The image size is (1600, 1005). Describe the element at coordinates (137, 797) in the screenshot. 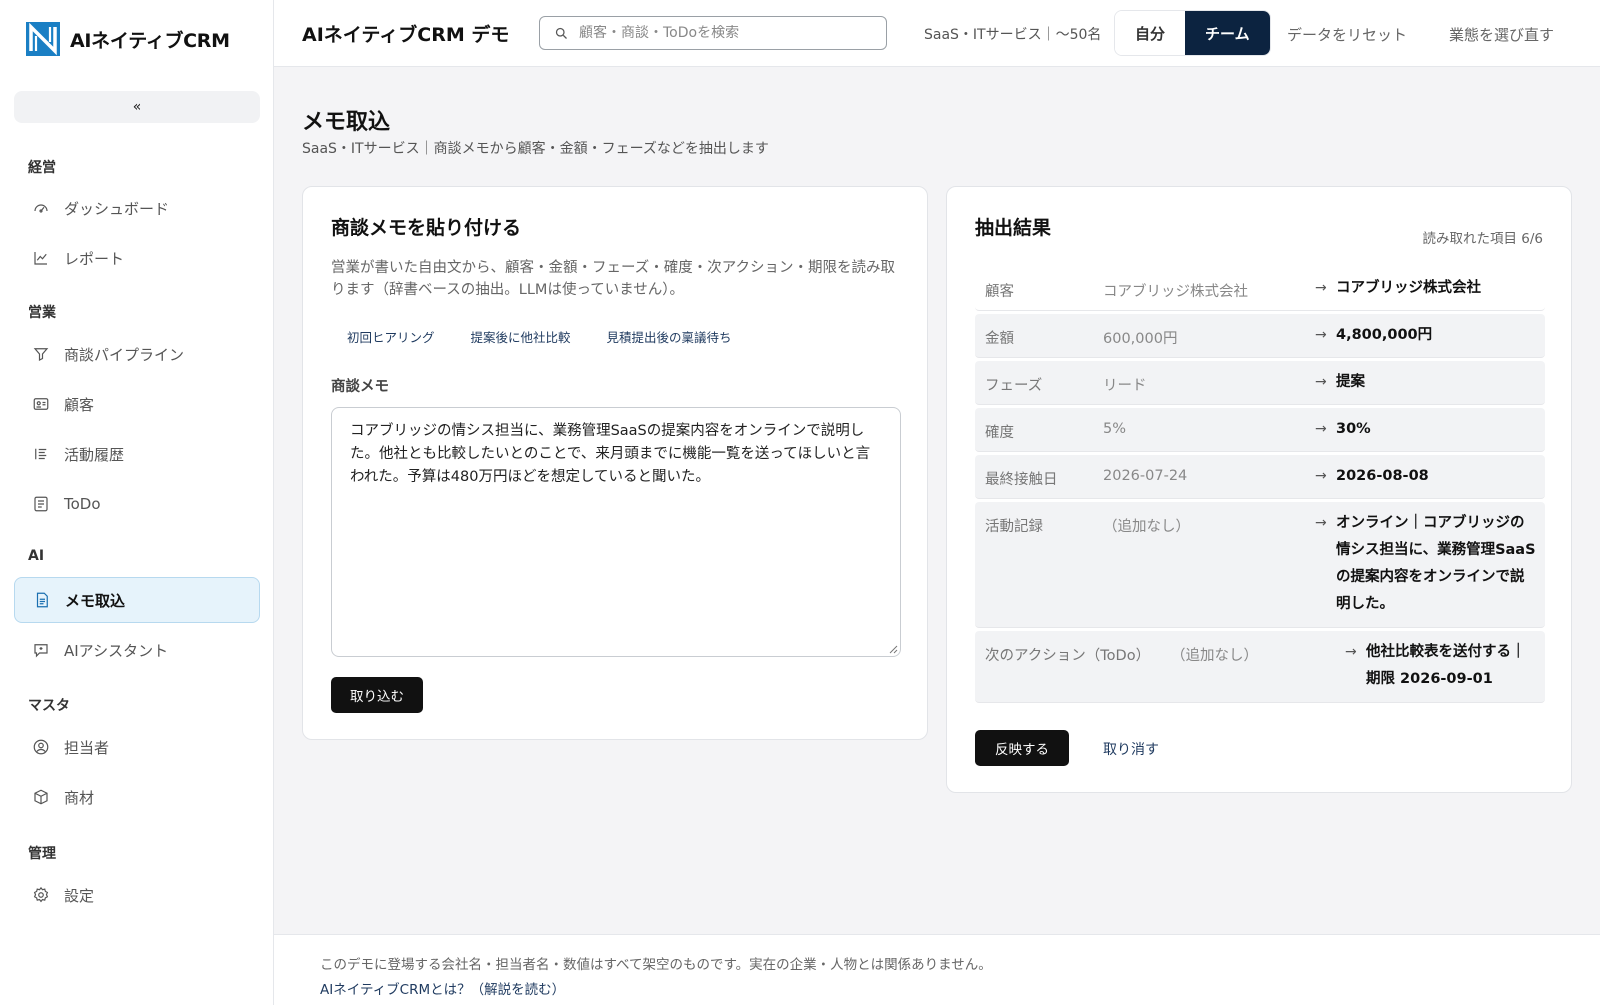

I see `sidebar-item-products: 商材` at that location.